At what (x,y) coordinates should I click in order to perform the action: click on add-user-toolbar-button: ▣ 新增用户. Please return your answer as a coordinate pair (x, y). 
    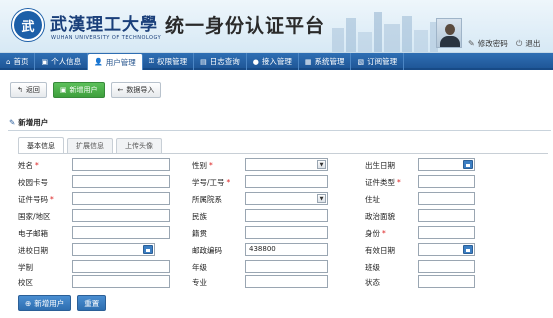
    Looking at the image, I should click on (78, 90).